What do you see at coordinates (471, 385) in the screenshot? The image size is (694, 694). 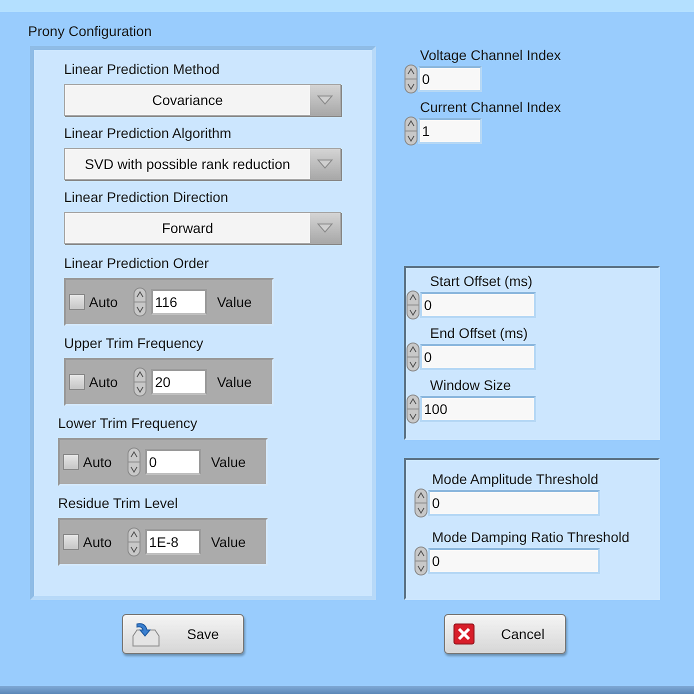 I see `field-label: Window Size` at bounding box center [471, 385].